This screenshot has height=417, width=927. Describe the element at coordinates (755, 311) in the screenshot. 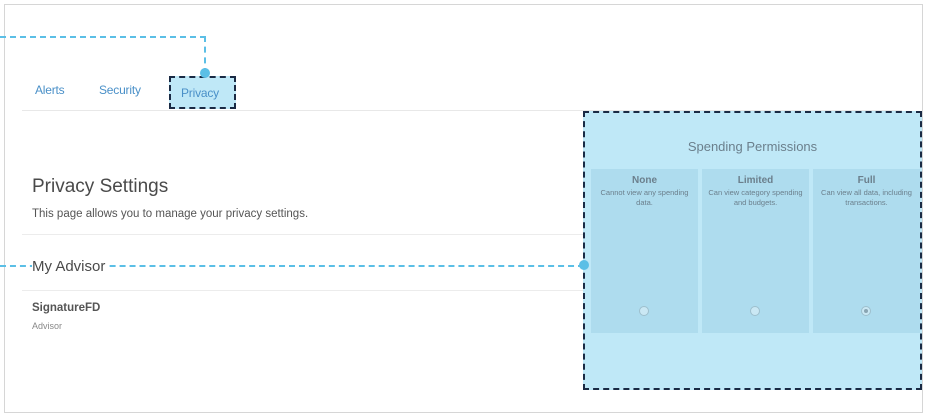

I see `permission-radio-limited` at that location.